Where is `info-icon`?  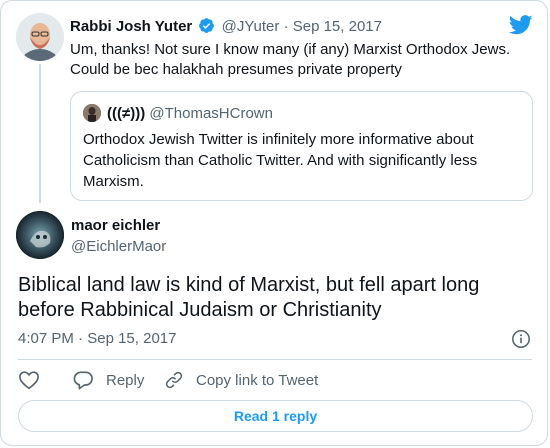 info-icon is located at coordinates (521, 341).